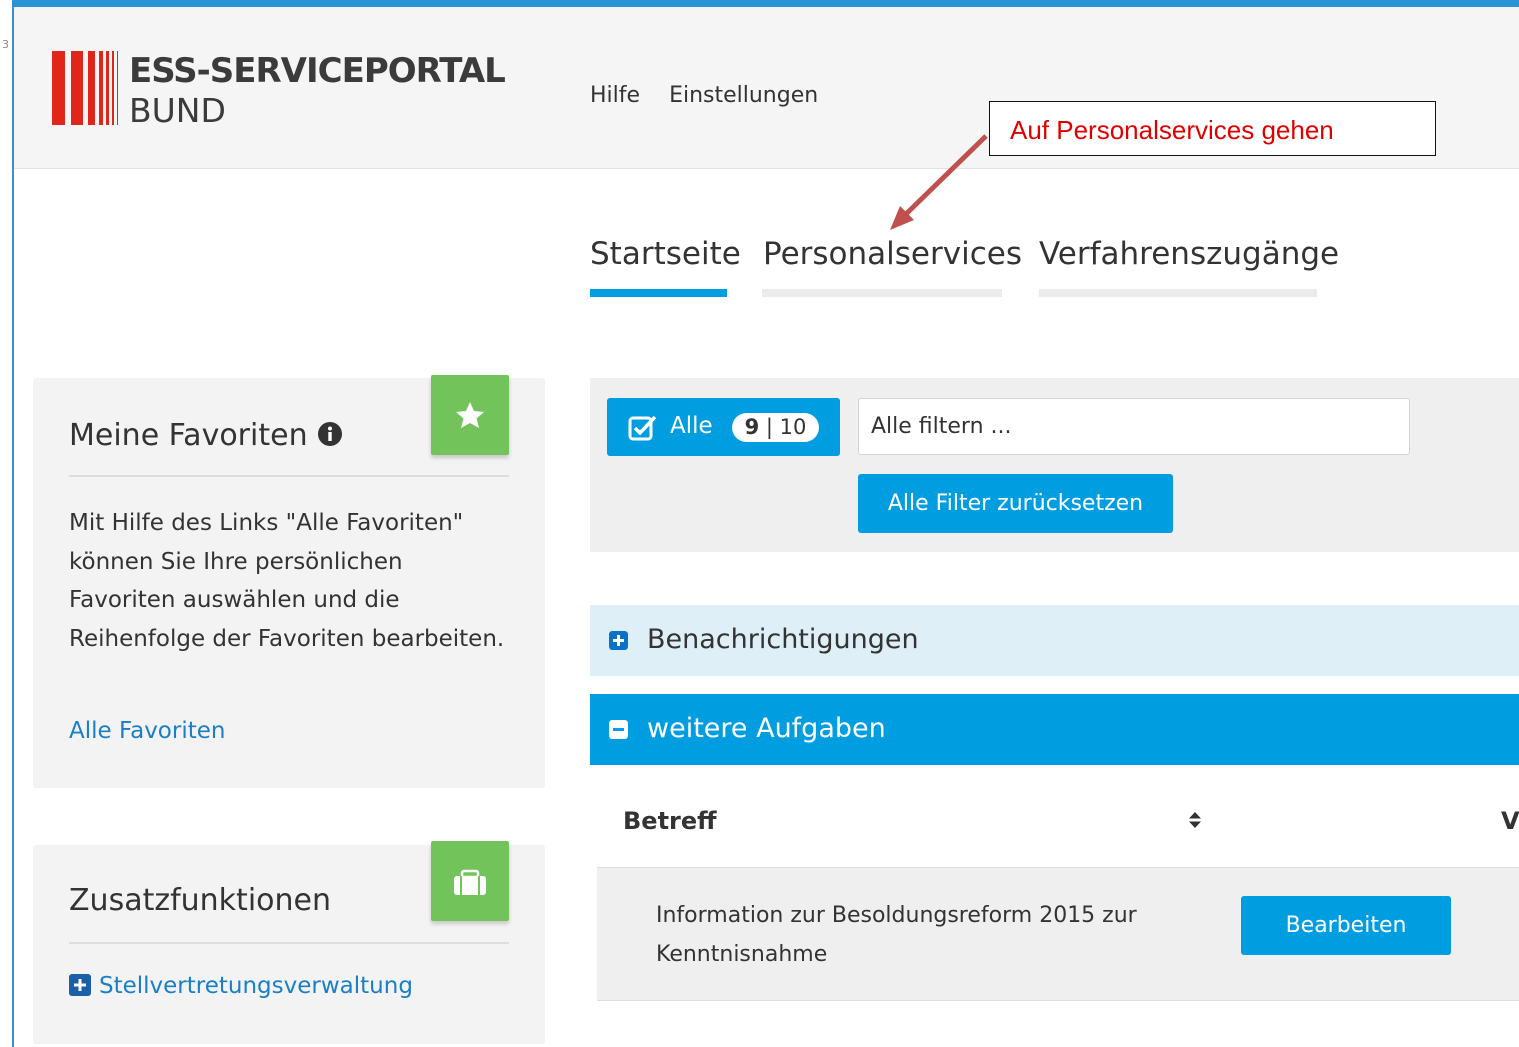 The height and width of the screenshot is (1047, 1519). Describe the element at coordinates (618, 729) in the screenshot. I see `collapse-minus-icon` at that location.